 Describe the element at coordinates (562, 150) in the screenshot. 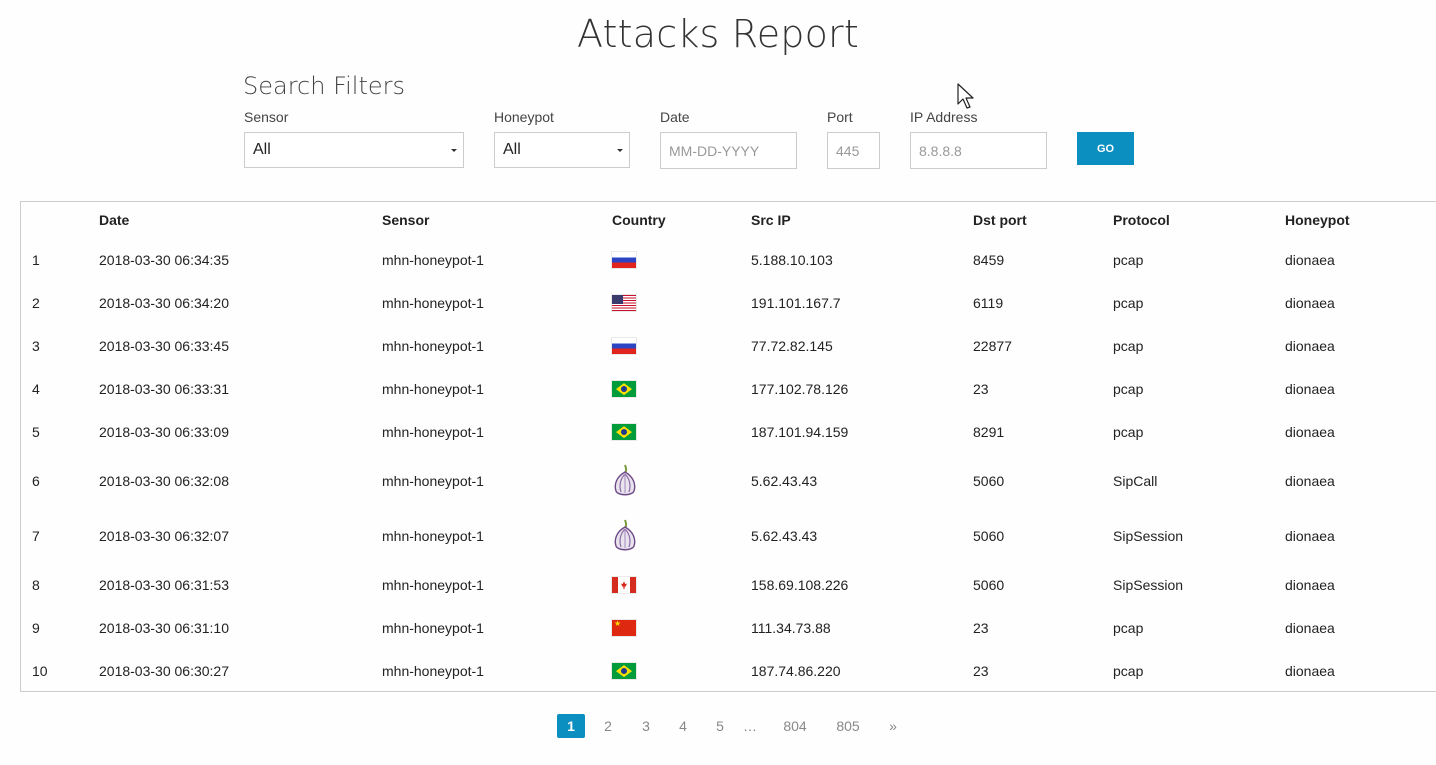

I see `honeypot-select: All` at that location.